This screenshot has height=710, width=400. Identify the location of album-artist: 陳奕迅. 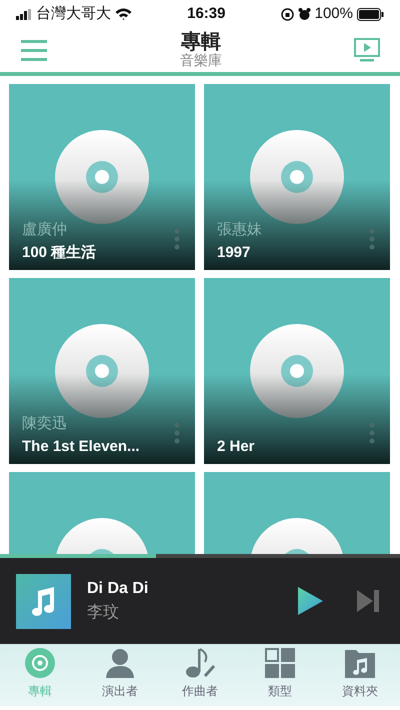
(45, 424).